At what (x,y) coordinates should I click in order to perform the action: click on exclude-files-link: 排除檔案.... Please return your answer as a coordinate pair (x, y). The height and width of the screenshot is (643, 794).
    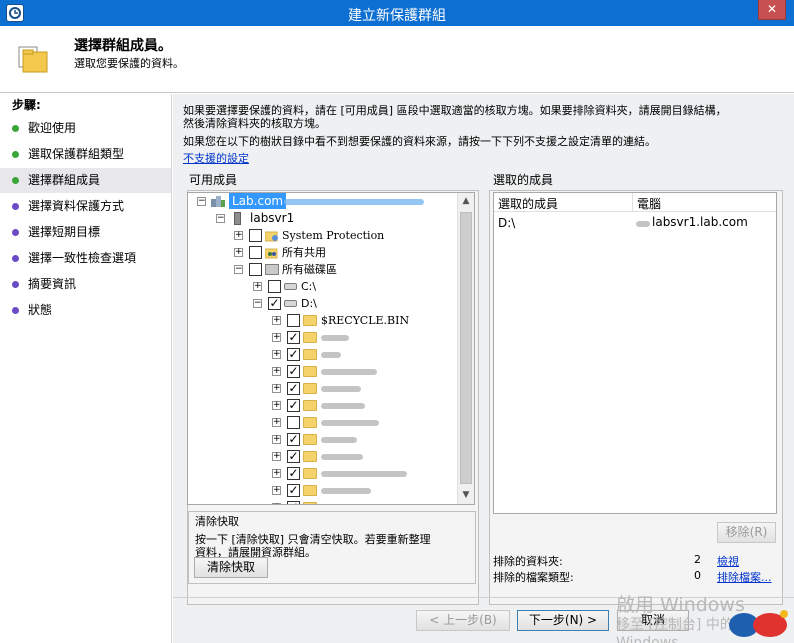
    Looking at the image, I should click on (744, 577).